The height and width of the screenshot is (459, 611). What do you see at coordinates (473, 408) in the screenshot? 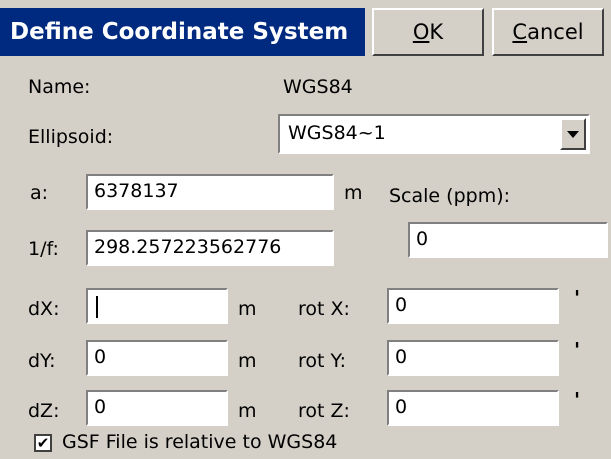
I see `rot-z-field: 0` at bounding box center [473, 408].